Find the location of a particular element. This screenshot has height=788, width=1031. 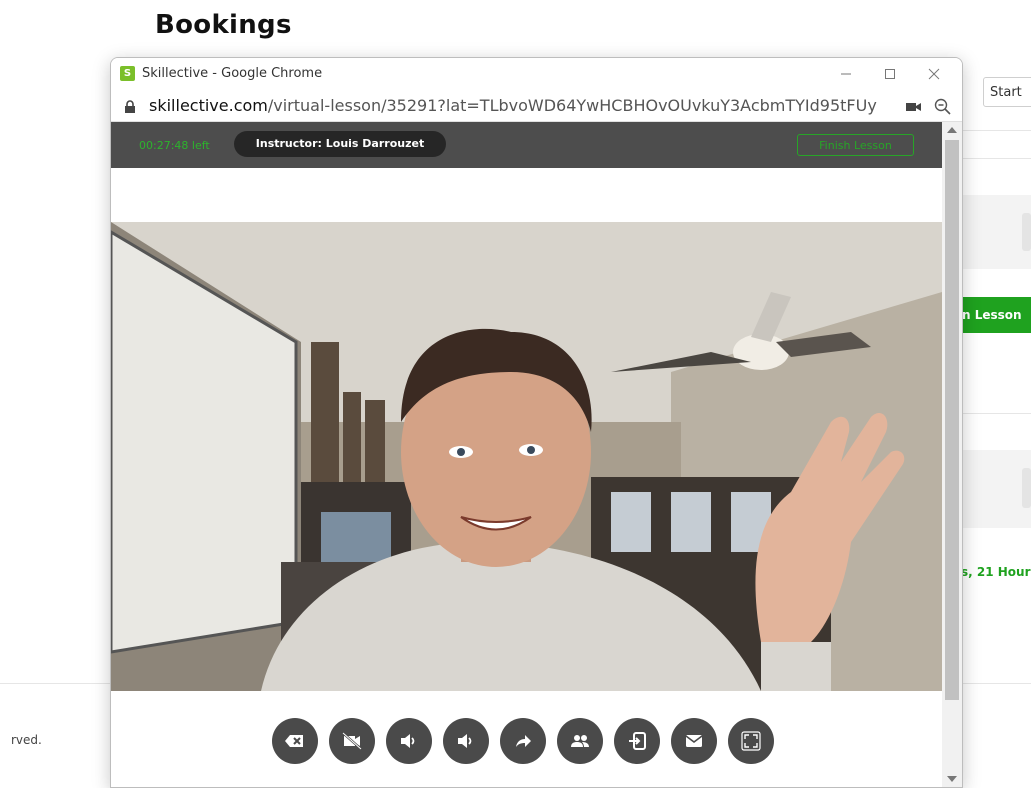

page-title: Bookings is located at coordinates (223, 25).